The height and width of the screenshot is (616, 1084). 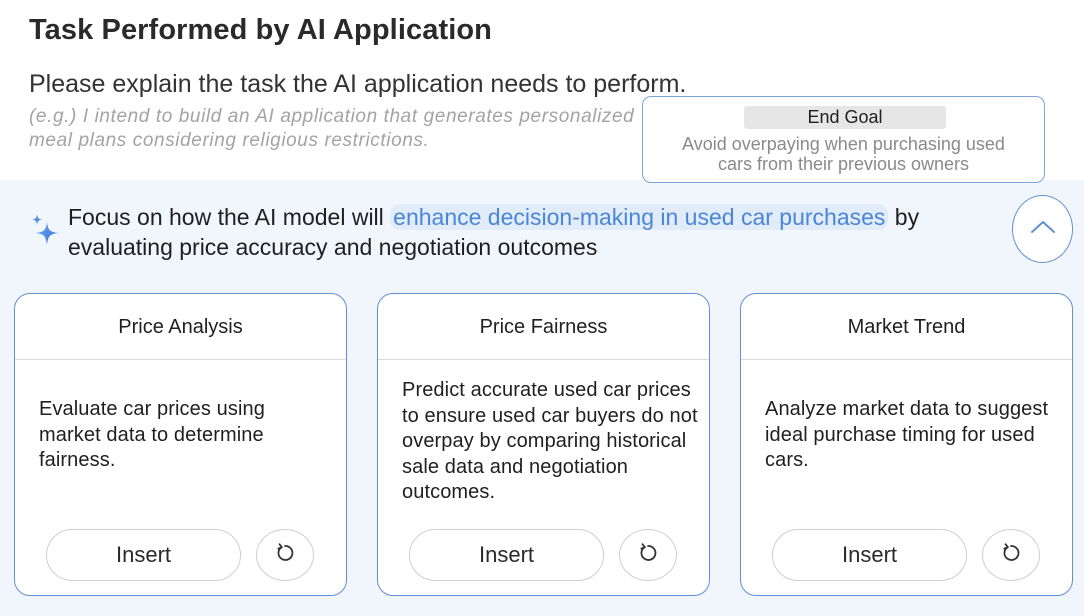 I want to click on card-title: Price Analysis, so click(x=180, y=327).